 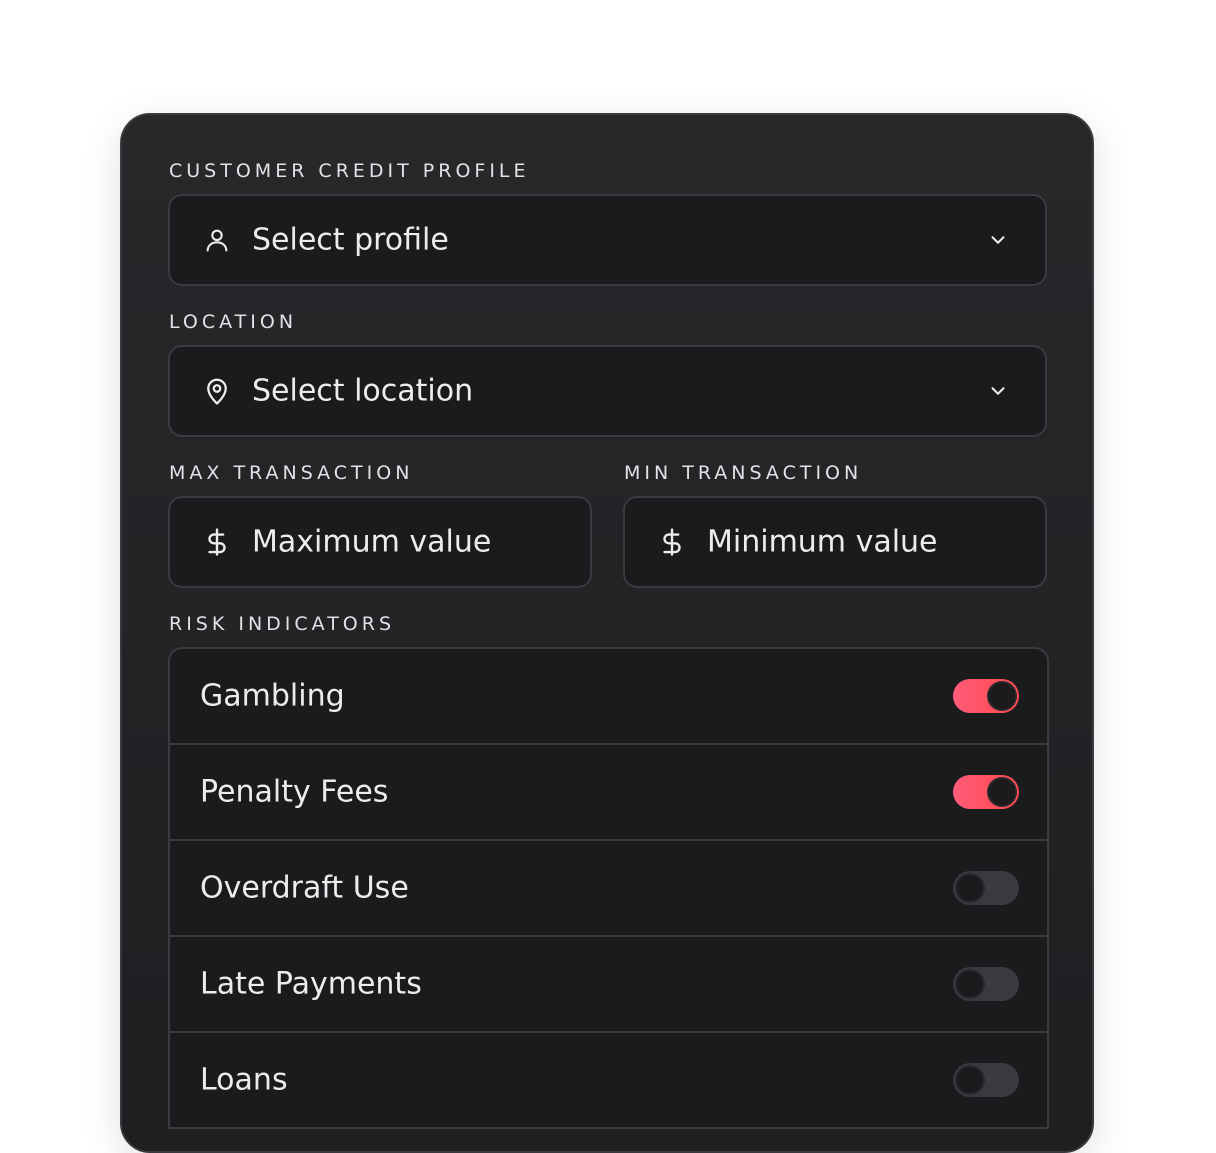 I want to click on min-transaction-label: MIN TRANSACTION, so click(x=743, y=473).